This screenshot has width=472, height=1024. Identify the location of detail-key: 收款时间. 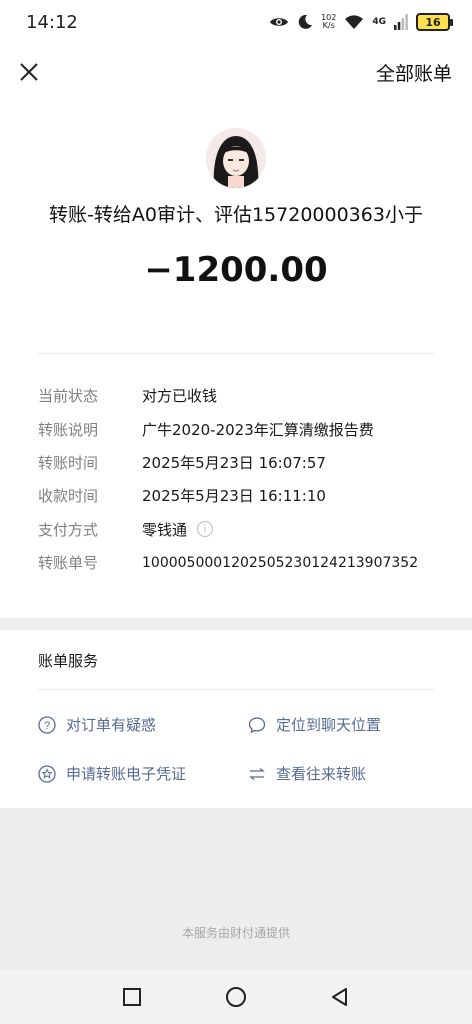
(68, 496).